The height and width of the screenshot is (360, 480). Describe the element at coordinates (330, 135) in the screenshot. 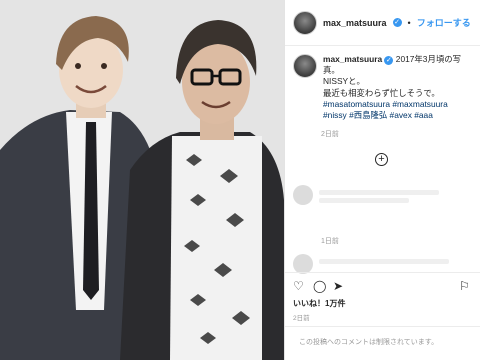

I see `caption-timestamp: 2日前` at that location.